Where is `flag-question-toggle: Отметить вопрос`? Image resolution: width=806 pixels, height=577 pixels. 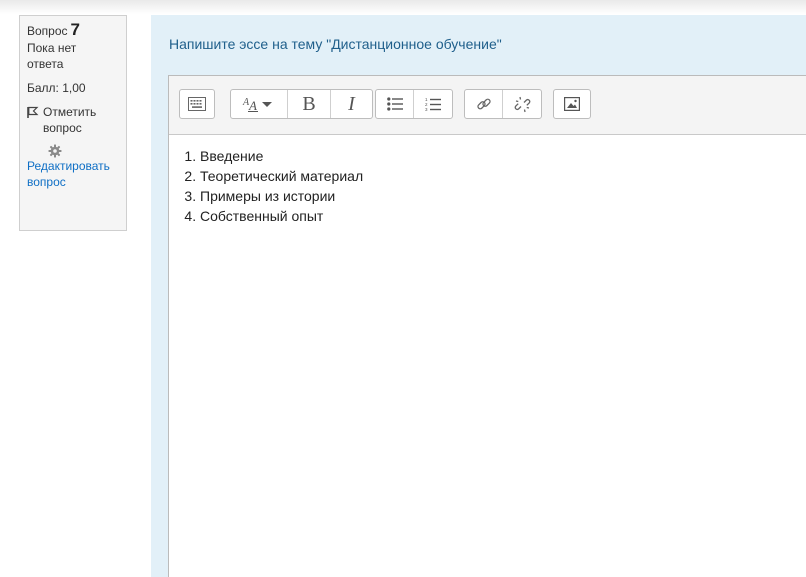
flag-question-toggle: Отметить вопрос is located at coordinates (76, 120).